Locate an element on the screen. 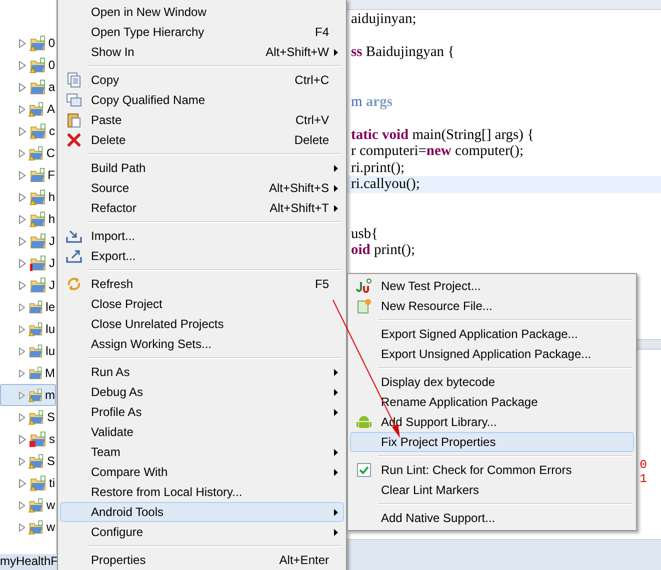 This screenshot has height=570, width=661. menu-item: Properties Alt+Enter is located at coordinates (202, 560).